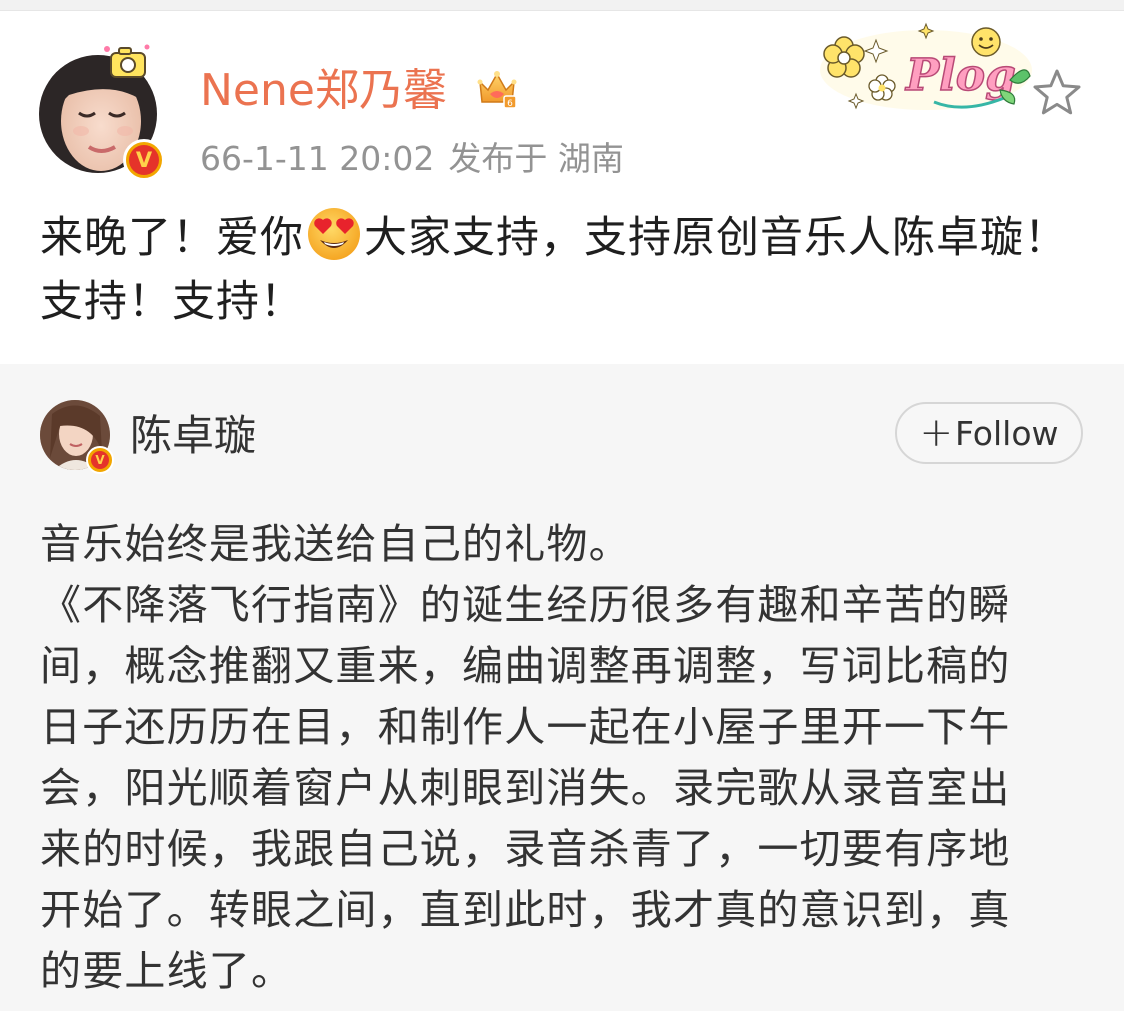 Image resolution: width=1124 pixels, height=1011 pixels. Describe the element at coordinates (565, 270) in the screenshot. I see `post-content: 来晚了！爱你 大家支持，支持原创音乐人陈卓璇！支持！支持！` at that location.